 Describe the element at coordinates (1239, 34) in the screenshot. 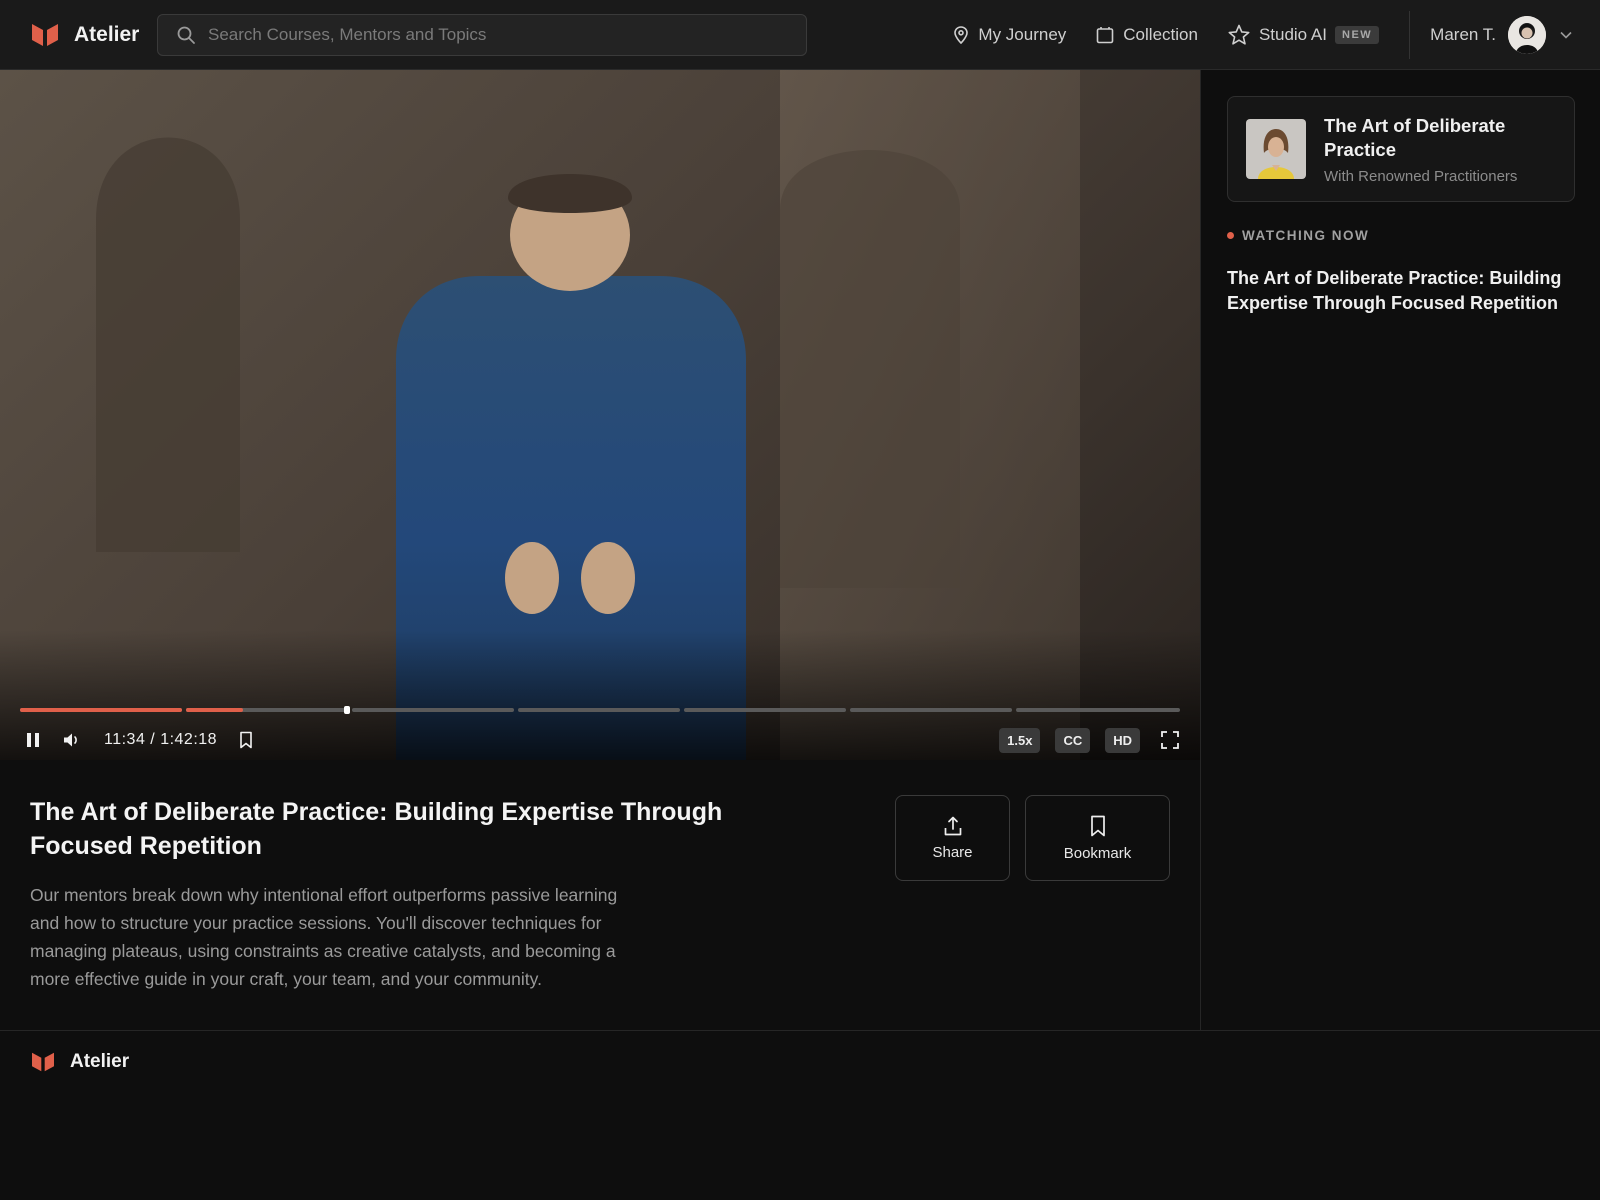

I see `star-icon` at that location.